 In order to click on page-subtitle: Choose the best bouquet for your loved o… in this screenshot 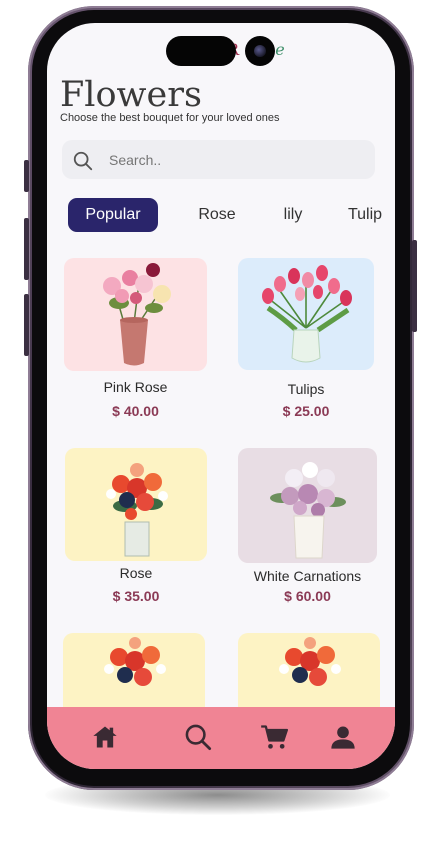, I will do `click(170, 118)`.